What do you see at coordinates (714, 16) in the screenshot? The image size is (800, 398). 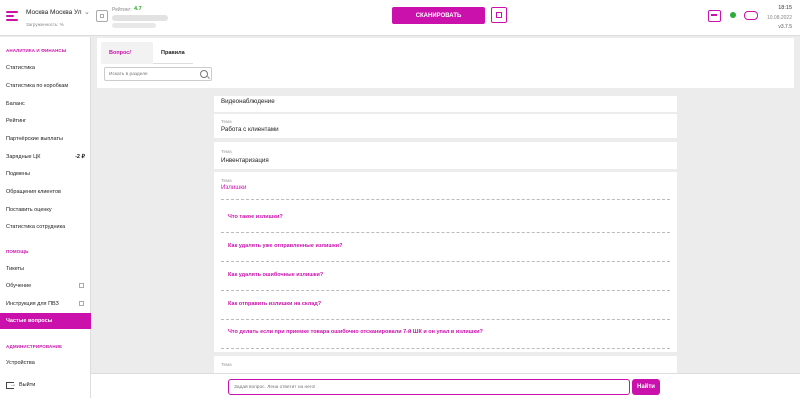 I see `wallet-icon` at bounding box center [714, 16].